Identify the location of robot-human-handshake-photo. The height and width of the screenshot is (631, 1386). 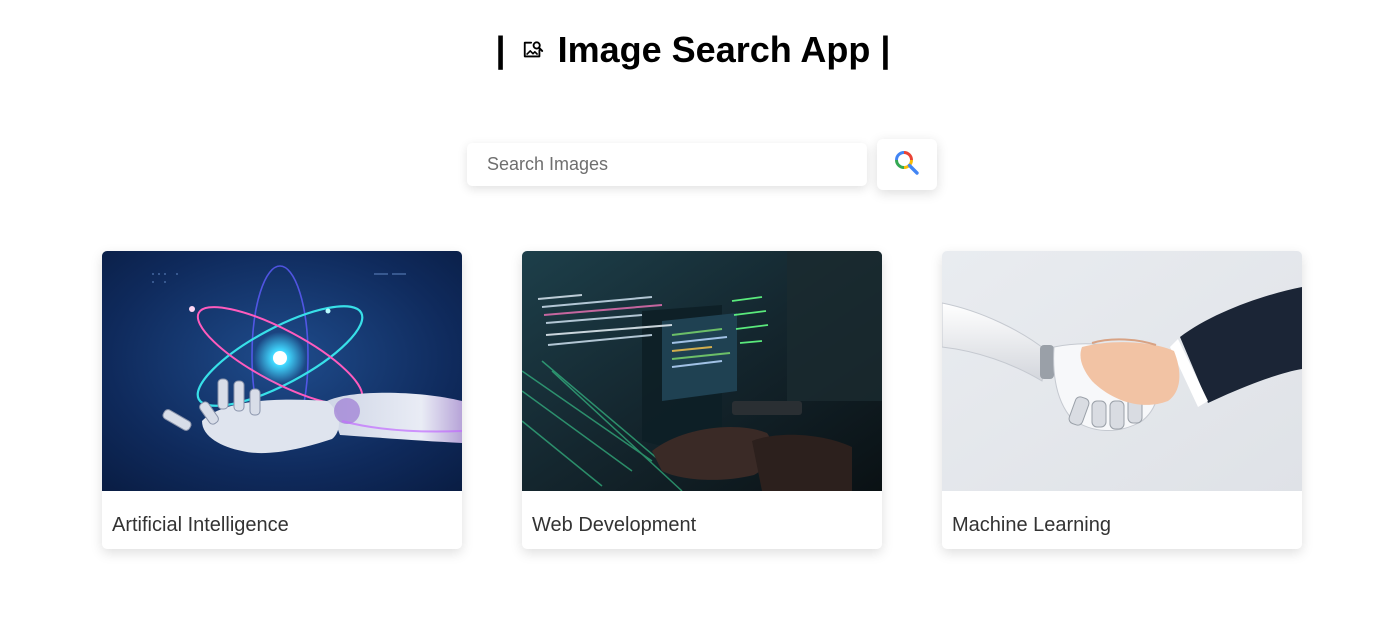
(1122, 371).